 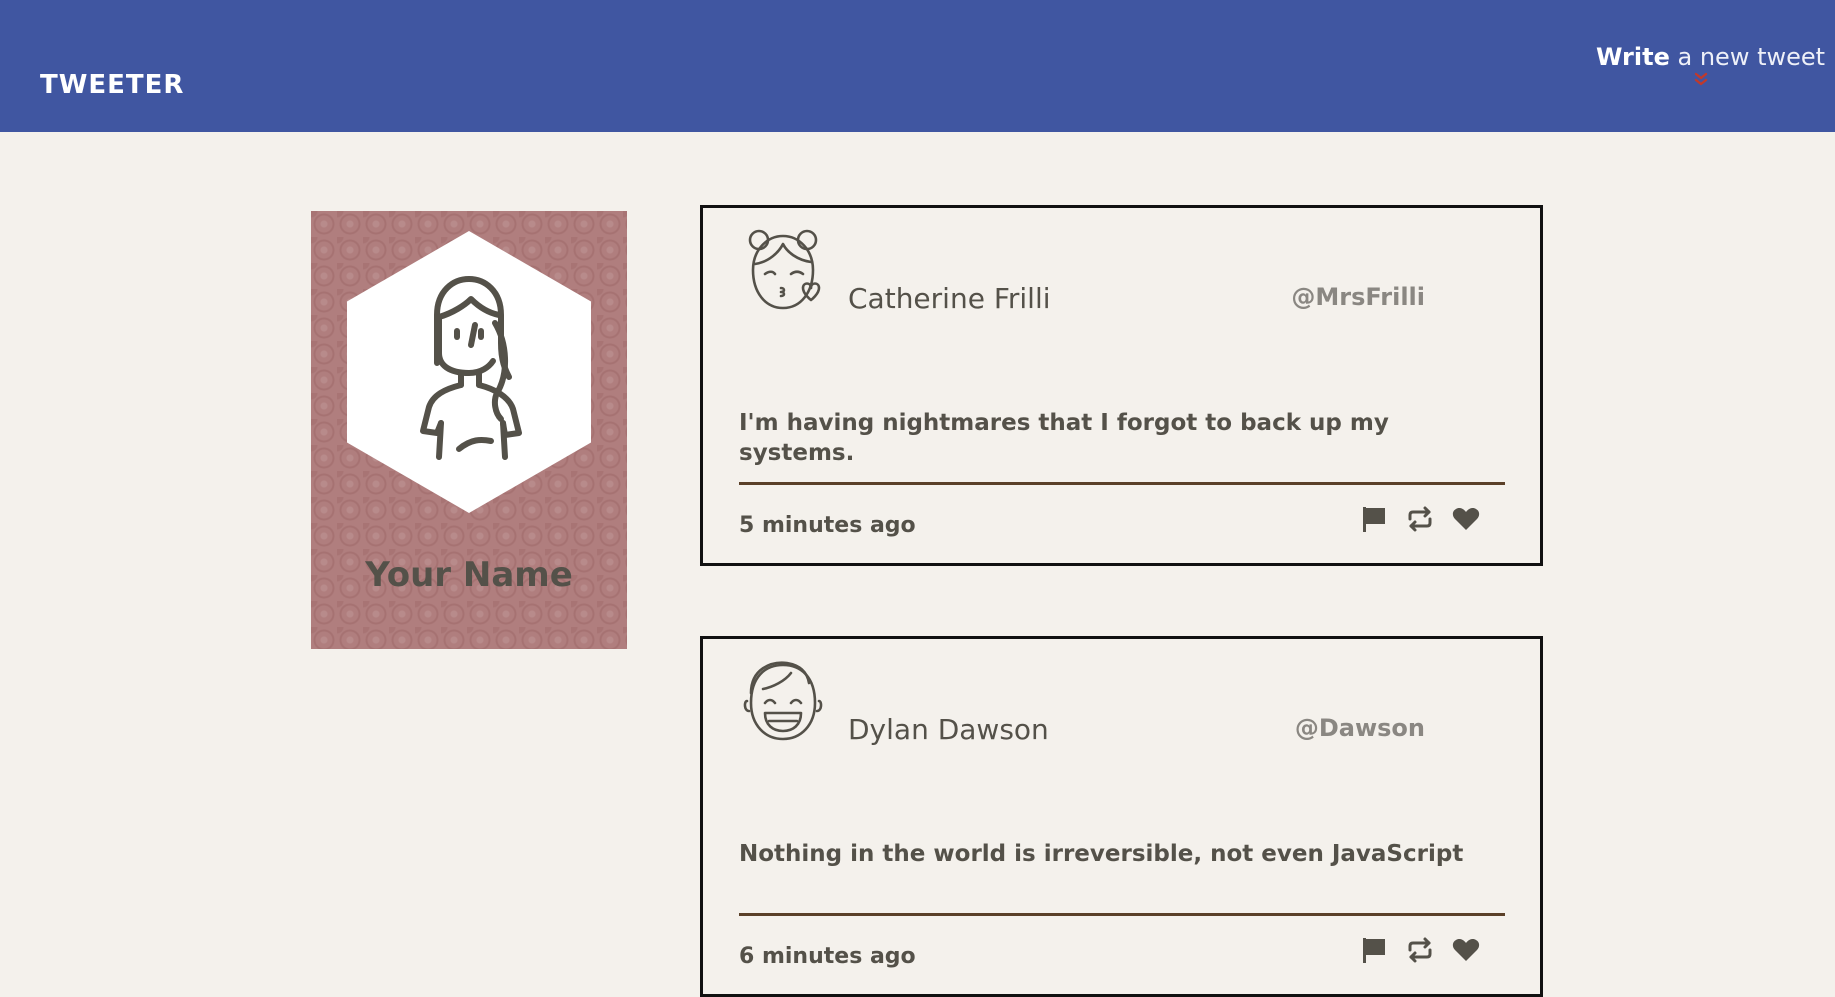 I want to click on write-tweet-button: Write a new tweet, so click(x=1710, y=65).